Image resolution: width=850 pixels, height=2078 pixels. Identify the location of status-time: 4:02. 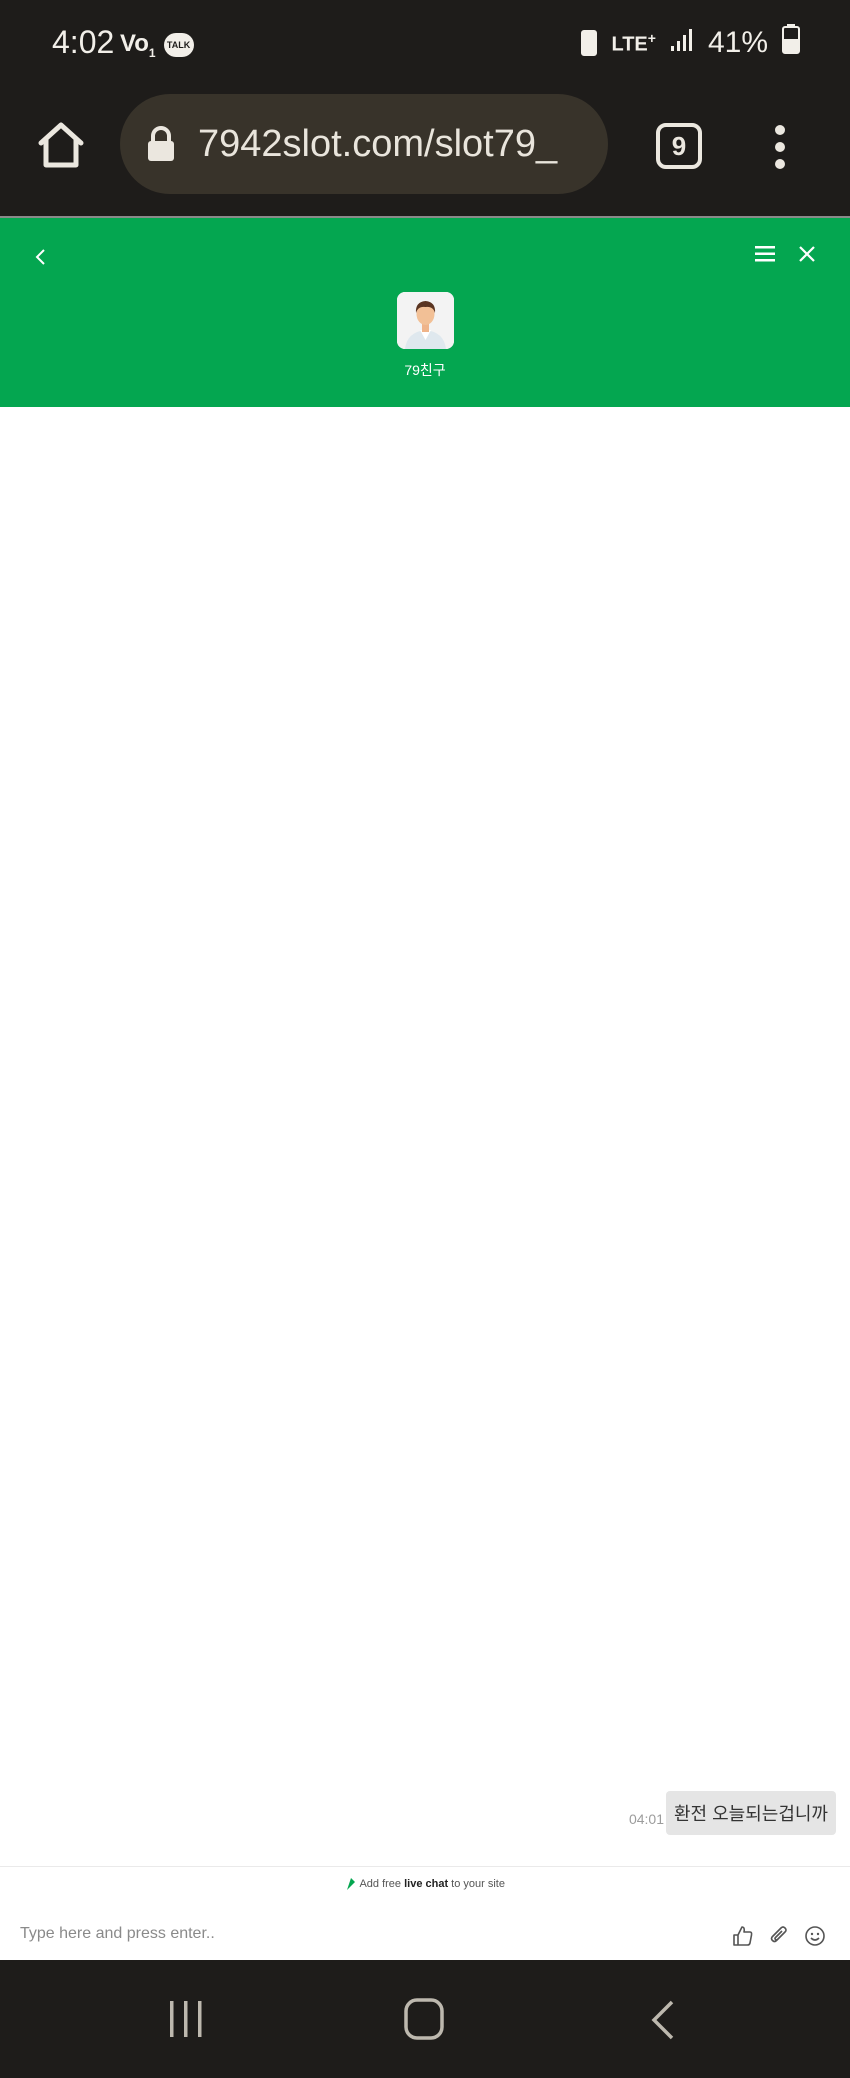
(83, 42).